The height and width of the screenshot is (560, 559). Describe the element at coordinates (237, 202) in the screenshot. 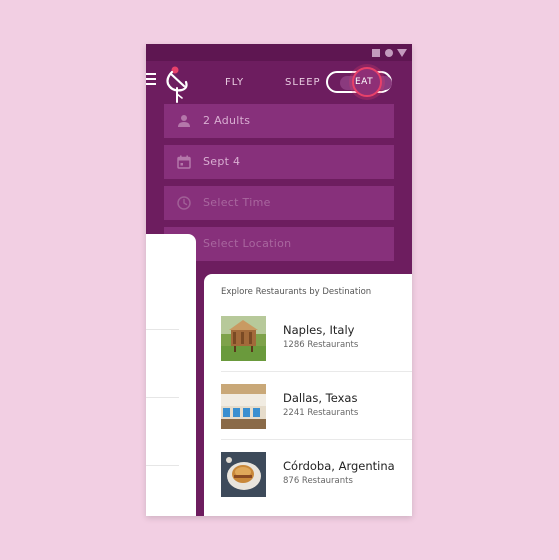

I see `time-placeholder: Select Time` at that location.